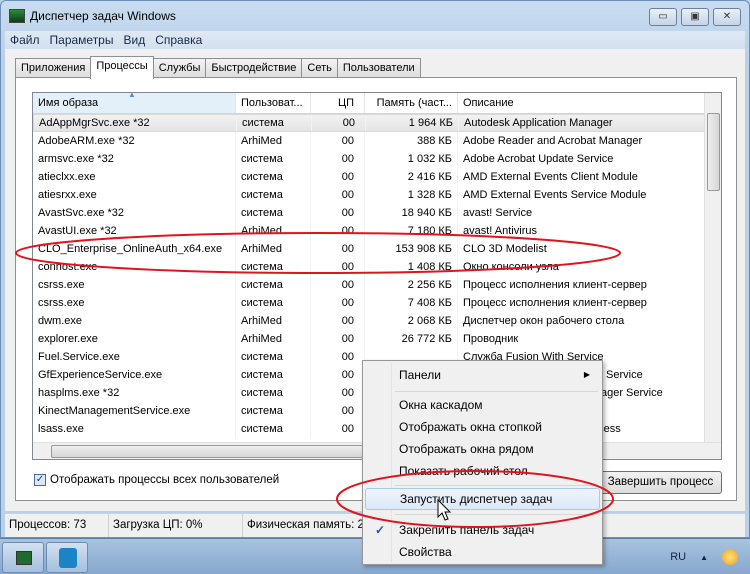 The width and height of the screenshot is (750, 574). I want to click on process-row: explorer.exe ArhiMed 00 26 772 КБ Проводник, so click(377, 339).